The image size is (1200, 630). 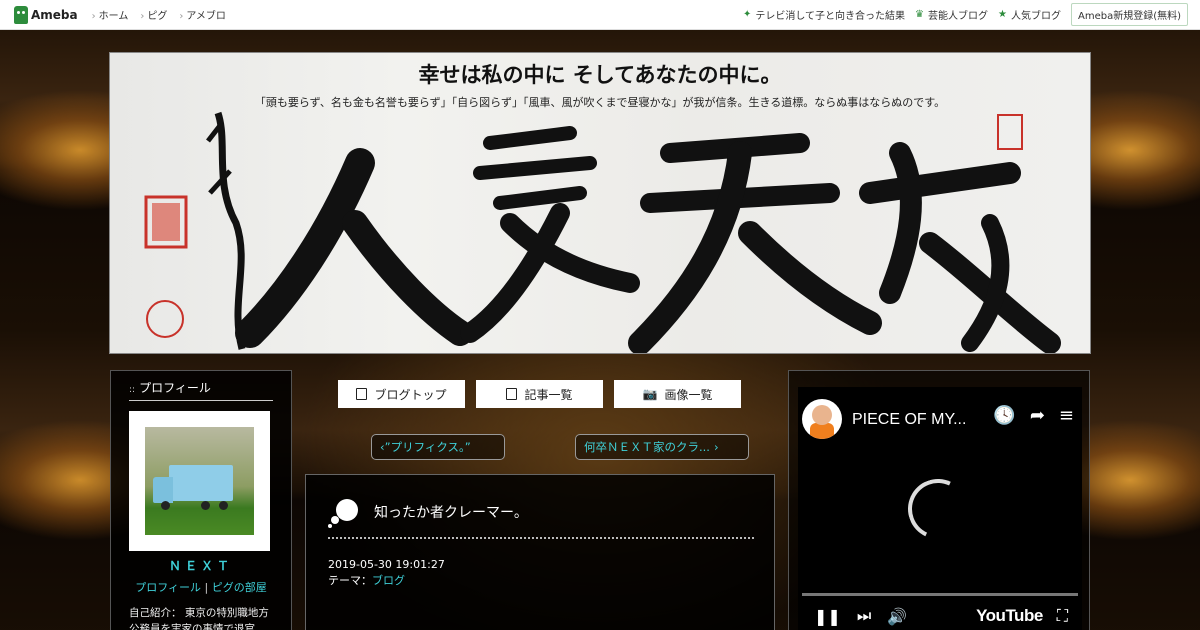 What do you see at coordinates (163, 490) in the screenshot?
I see `truck-toy-cab` at bounding box center [163, 490].